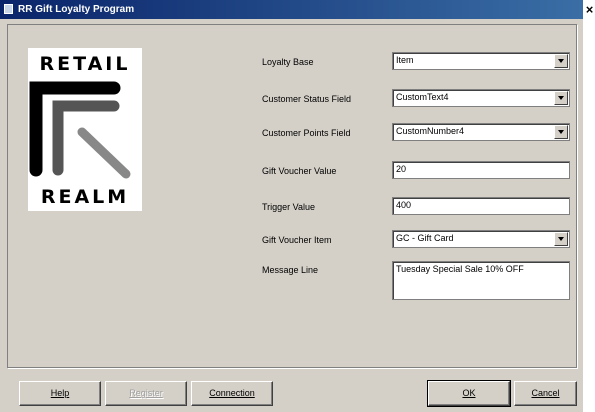 This screenshot has height=412, width=595. I want to click on gift-voucher-item-label: Gift Voucher Item, so click(297, 240).